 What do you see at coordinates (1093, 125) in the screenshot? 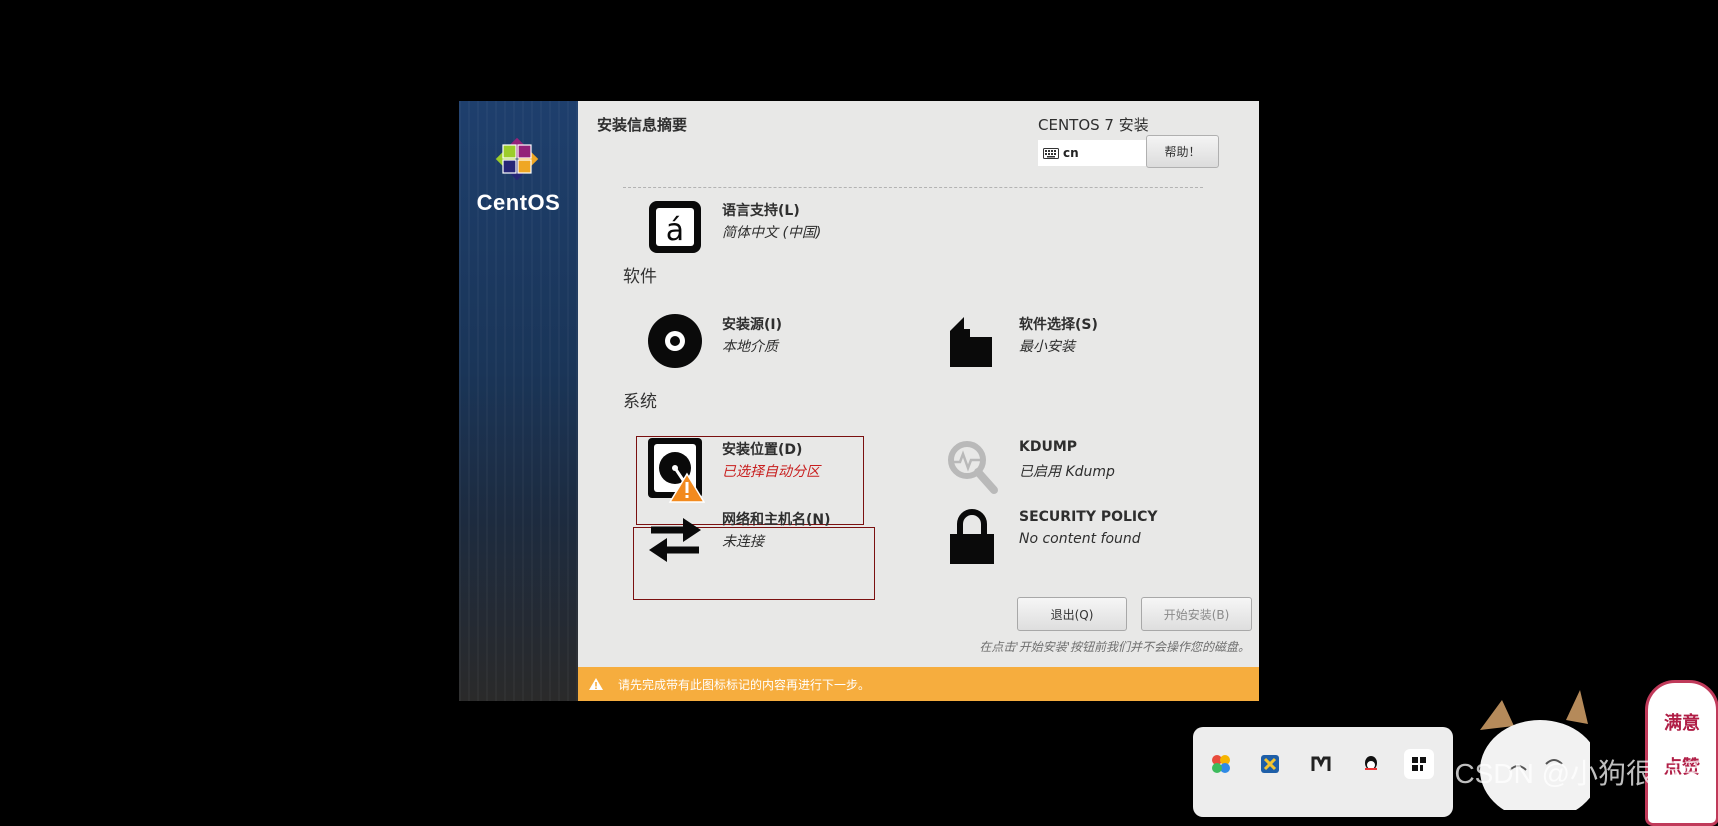
I see `product-title: CENTOS 7 安装` at bounding box center [1093, 125].